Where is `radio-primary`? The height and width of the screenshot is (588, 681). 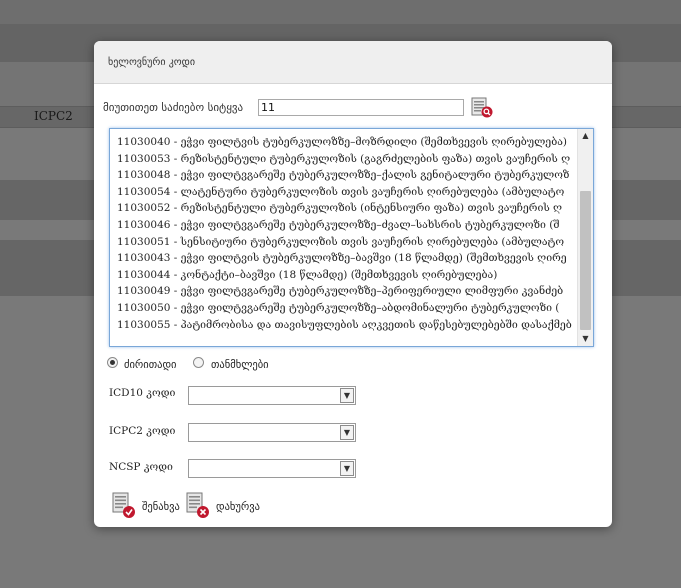 radio-primary is located at coordinates (112, 362).